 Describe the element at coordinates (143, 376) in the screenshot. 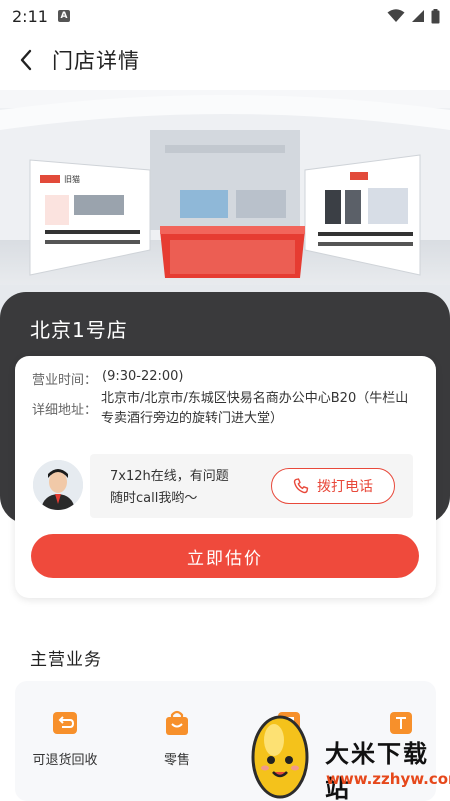

I see `hours-value: (9:30-22:00)` at that location.